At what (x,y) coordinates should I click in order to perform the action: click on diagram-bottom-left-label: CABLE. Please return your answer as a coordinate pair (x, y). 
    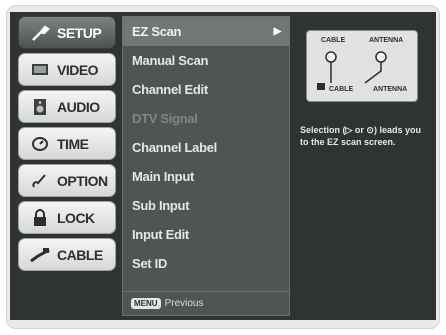
    Looking at the image, I should click on (341, 89).